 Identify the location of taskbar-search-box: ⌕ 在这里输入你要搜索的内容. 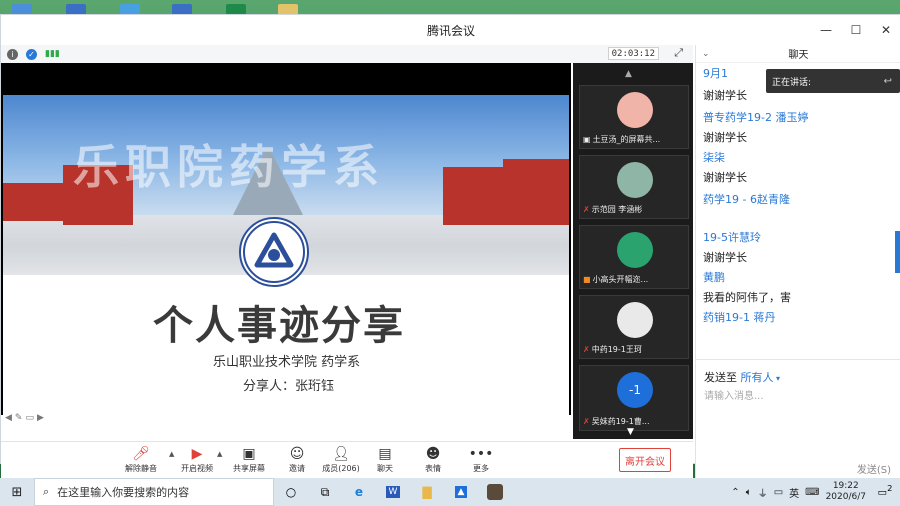
(154, 492).